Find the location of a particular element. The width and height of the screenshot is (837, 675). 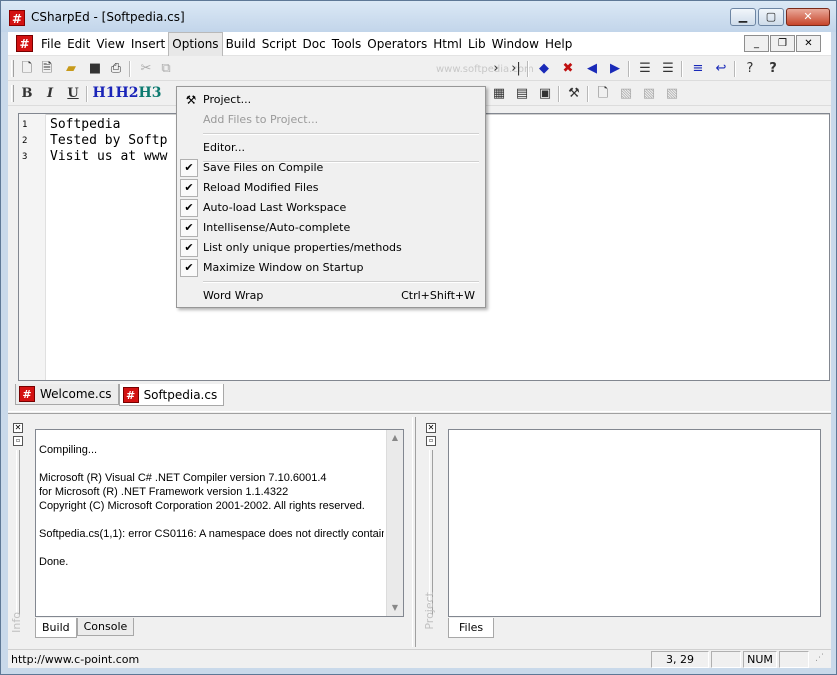

tab-console: Console is located at coordinates (105, 627).